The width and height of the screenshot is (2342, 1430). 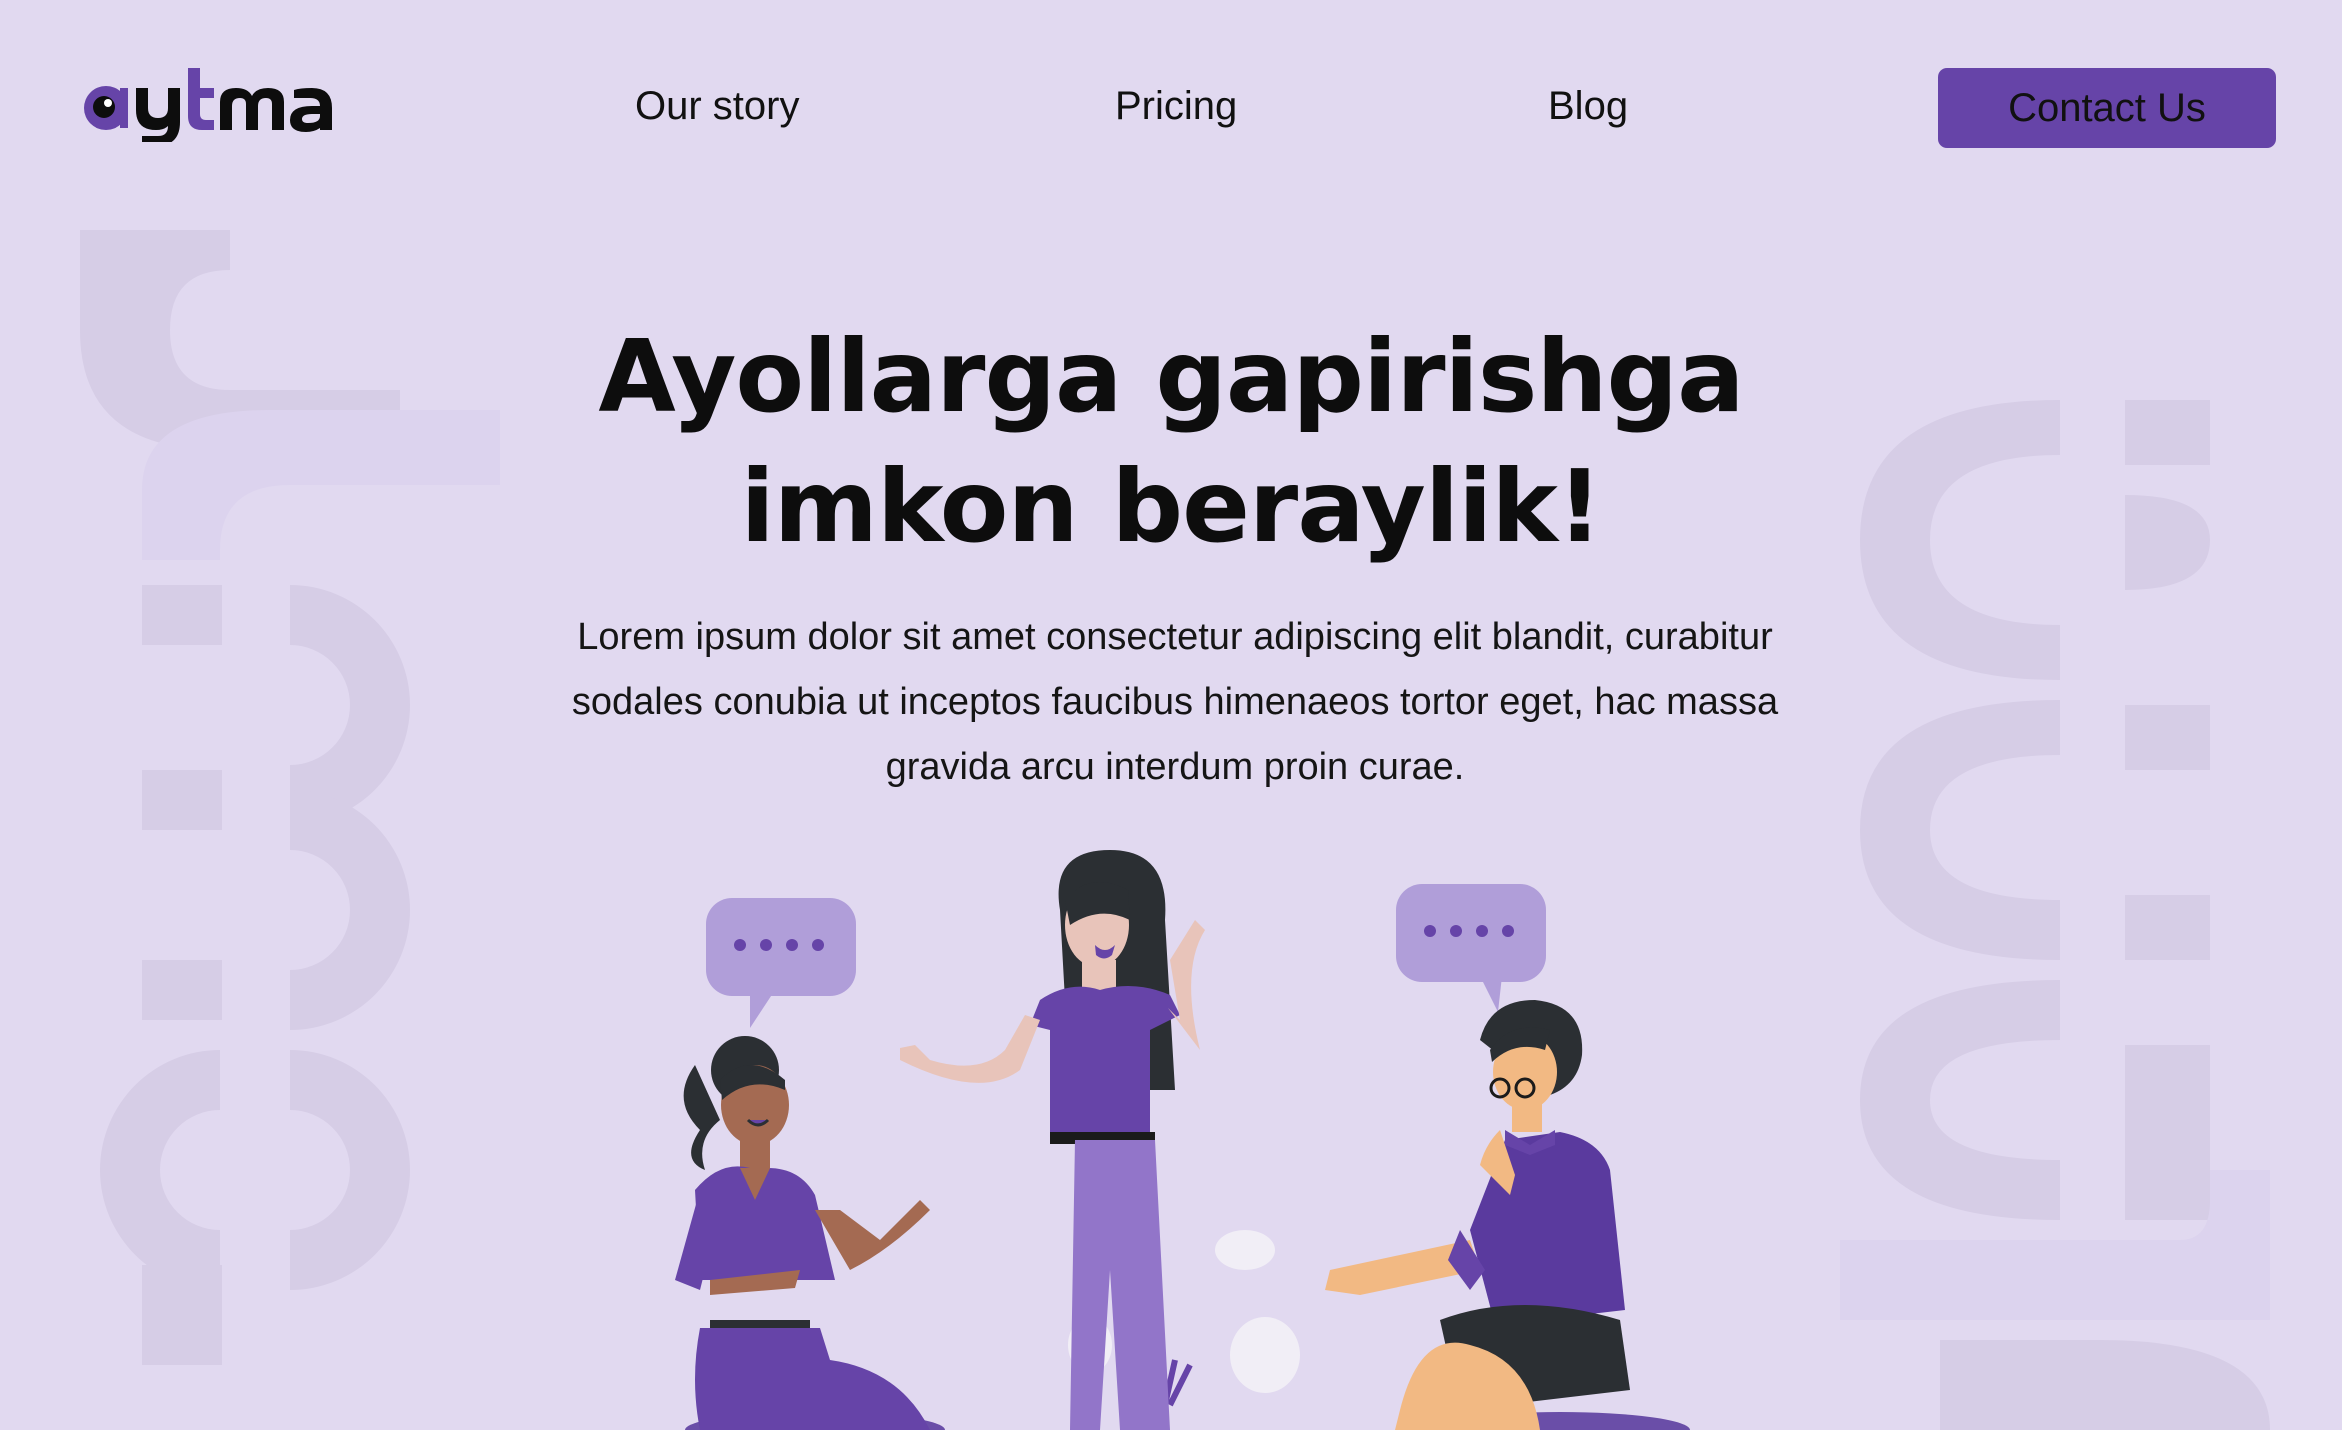 I want to click on aytma-logo: aytma, so click(x=204, y=102).